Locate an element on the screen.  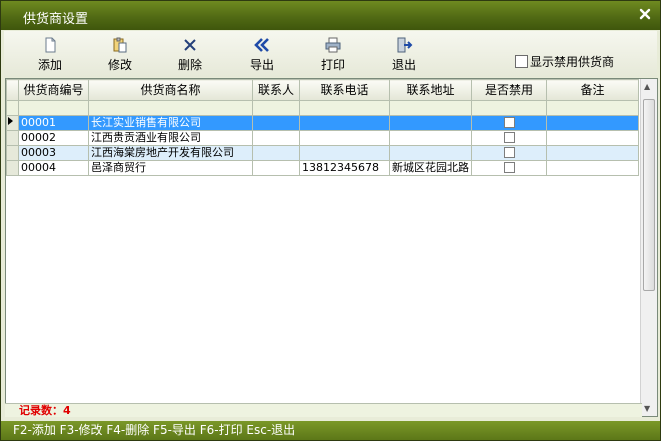
title-bar: 供货商设置 is located at coordinates (330, 15).